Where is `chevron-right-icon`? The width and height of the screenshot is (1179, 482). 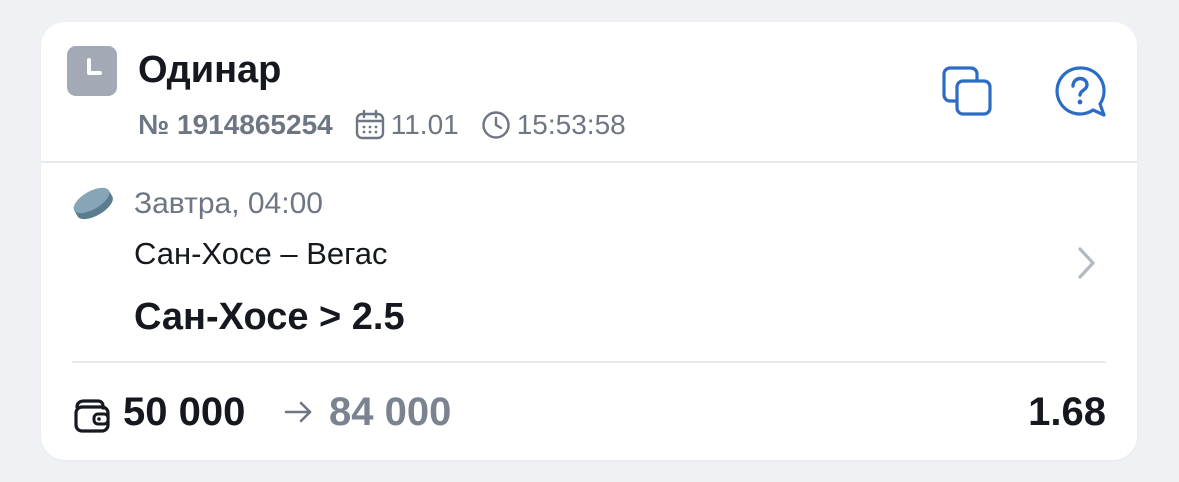 chevron-right-icon is located at coordinates (1086, 265).